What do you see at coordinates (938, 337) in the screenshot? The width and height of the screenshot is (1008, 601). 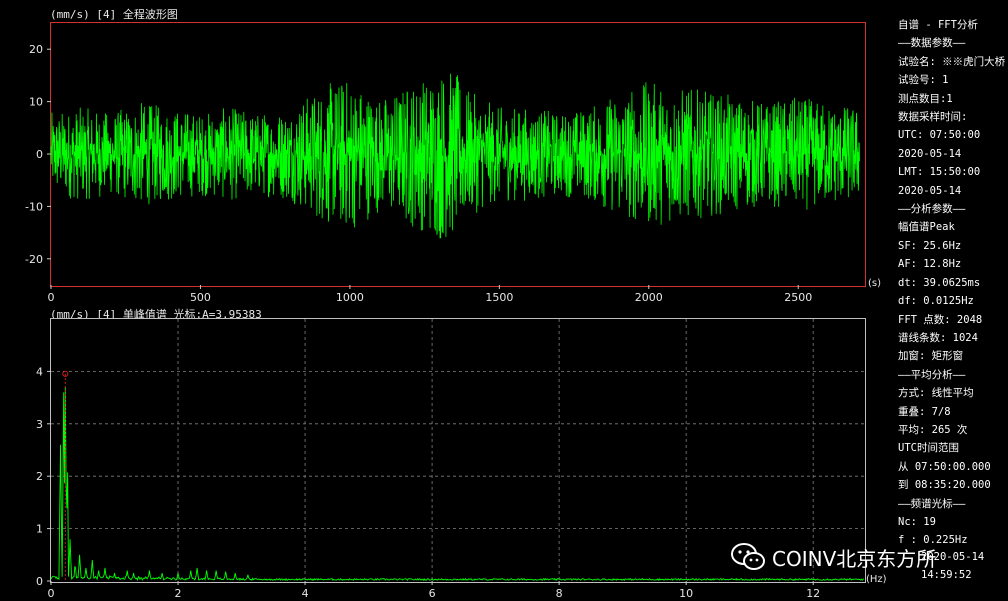 I see `info-line: 谱线条数: 1024` at bounding box center [938, 337].